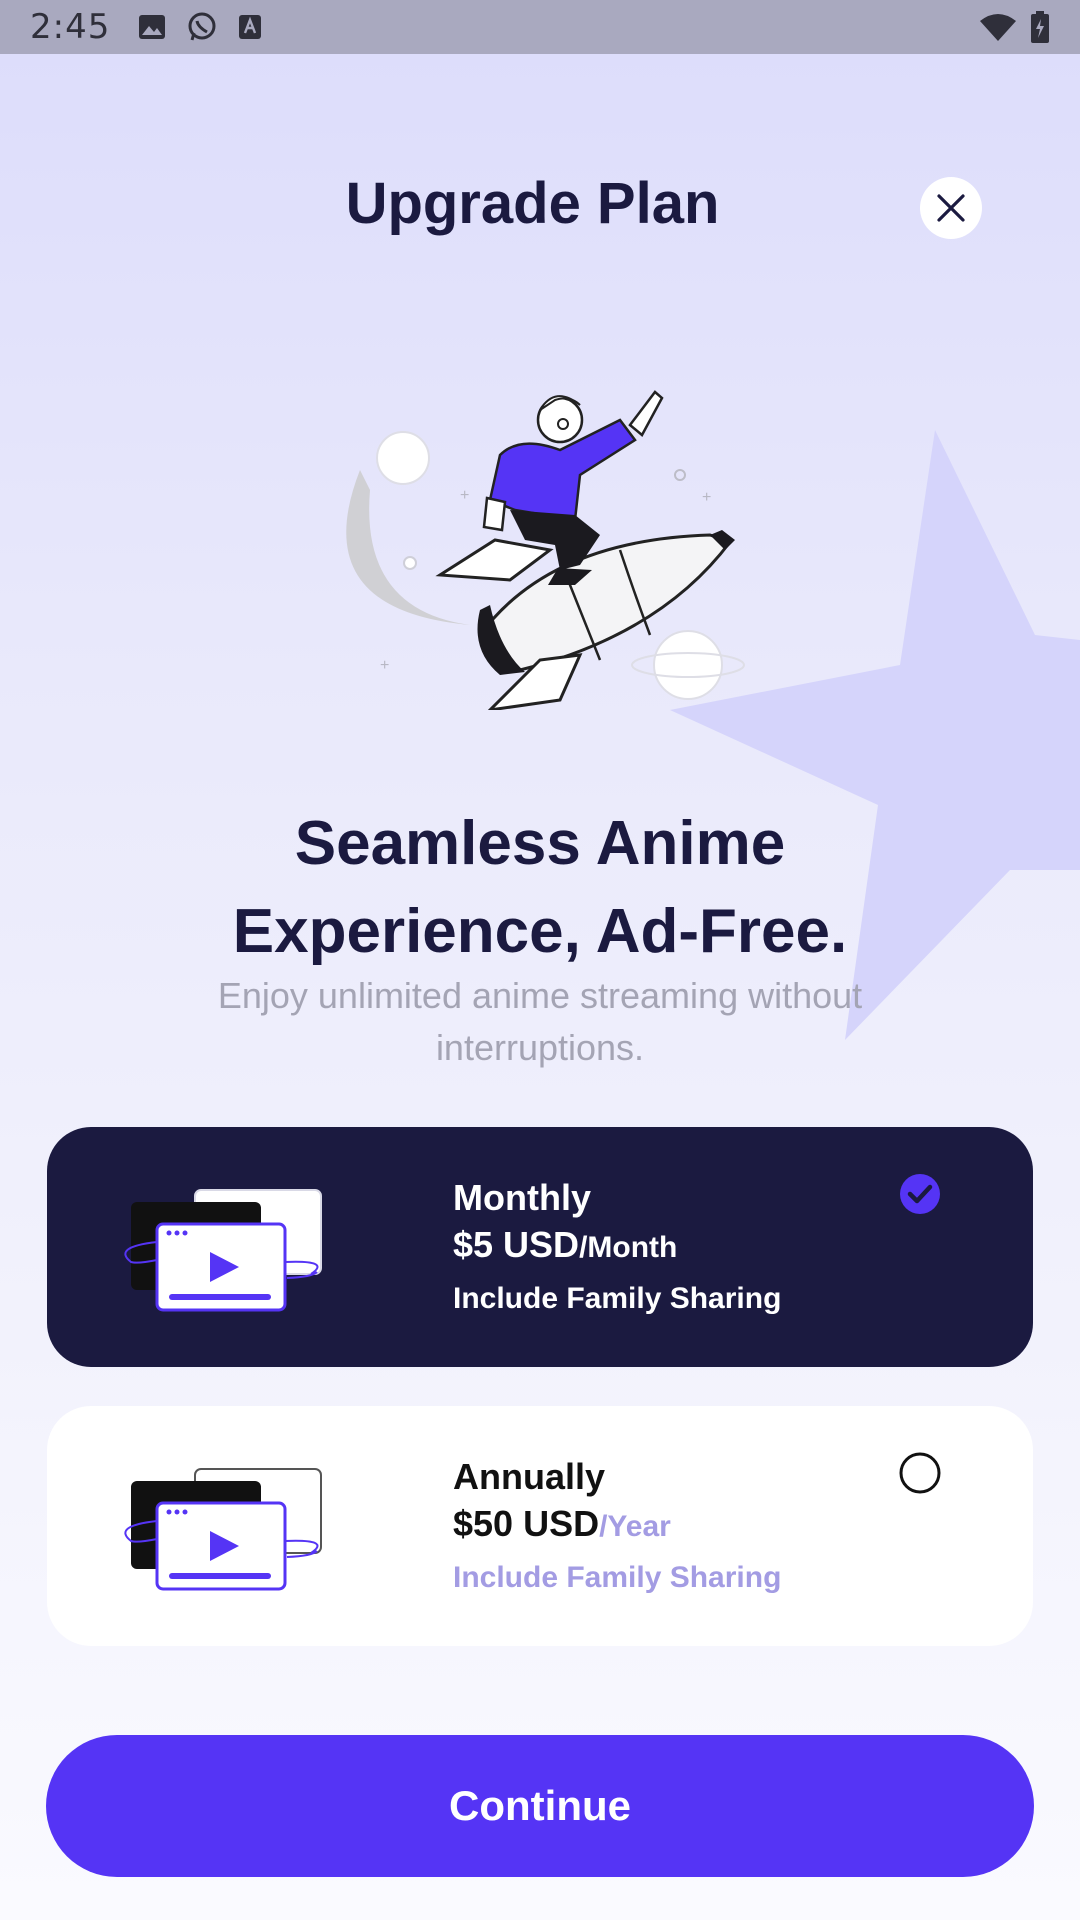 Image resolution: width=1080 pixels, height=1920 pixels. What do you see at coordinates (70, 27) in the screenshot?
I see `status-time: 2:45` at bounding box center [70, 27].